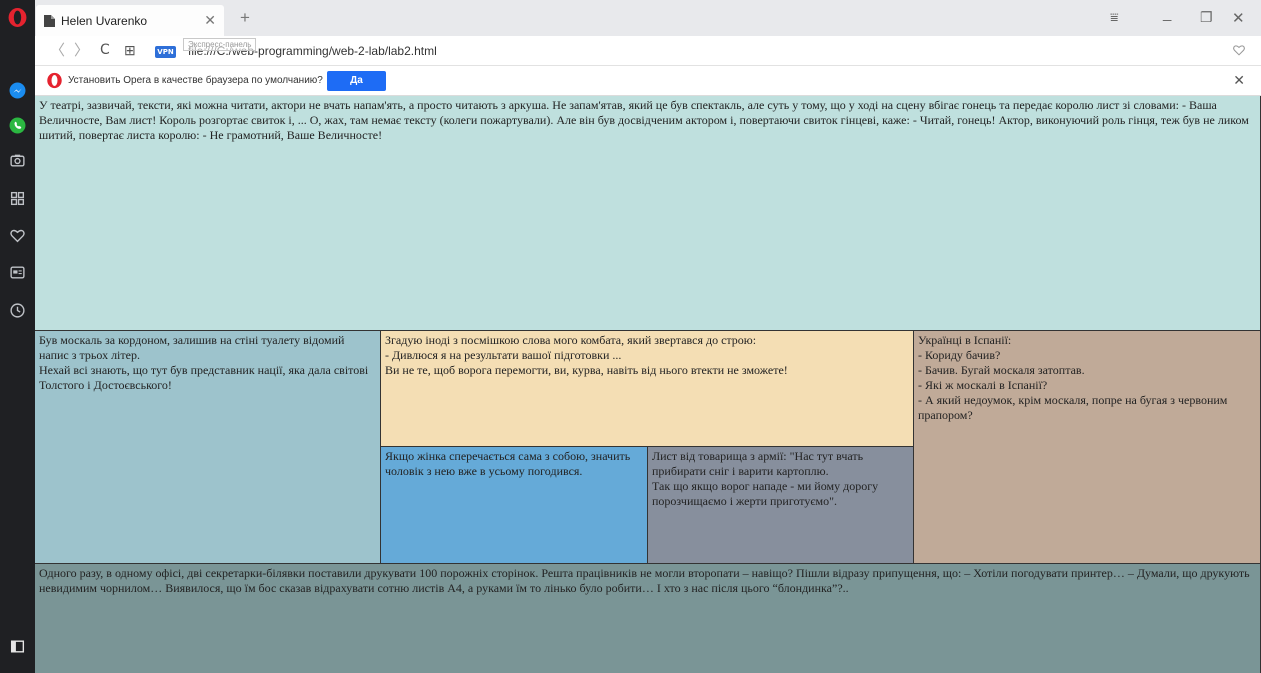  What do you see at coordinates (130, 50) in the screenshot?
I see `speed-dial-button: ⊞` at bounding box center [130, 50].